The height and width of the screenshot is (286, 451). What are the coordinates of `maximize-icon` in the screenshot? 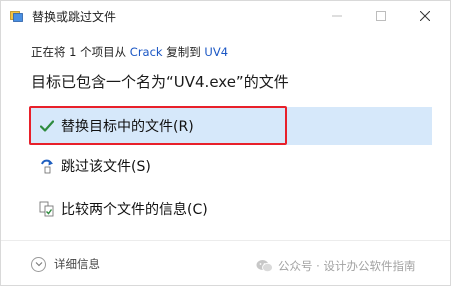 It's located at (381, 16).